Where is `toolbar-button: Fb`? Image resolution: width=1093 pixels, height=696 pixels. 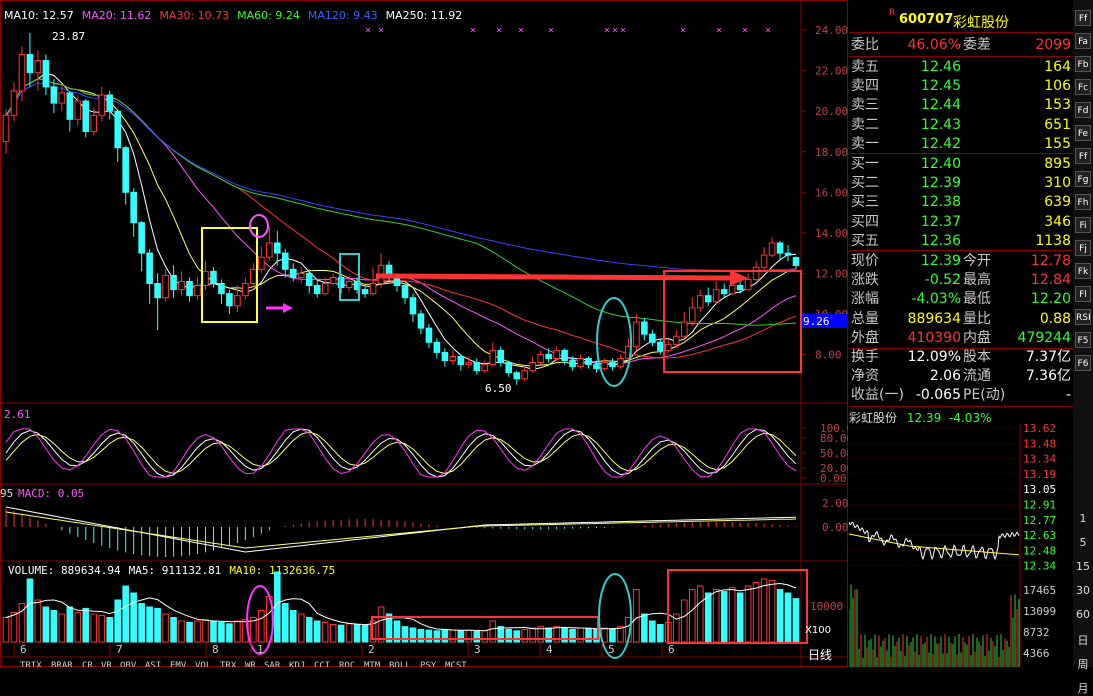 toolbar-button: Fb is located at coordinates (1083, 64).